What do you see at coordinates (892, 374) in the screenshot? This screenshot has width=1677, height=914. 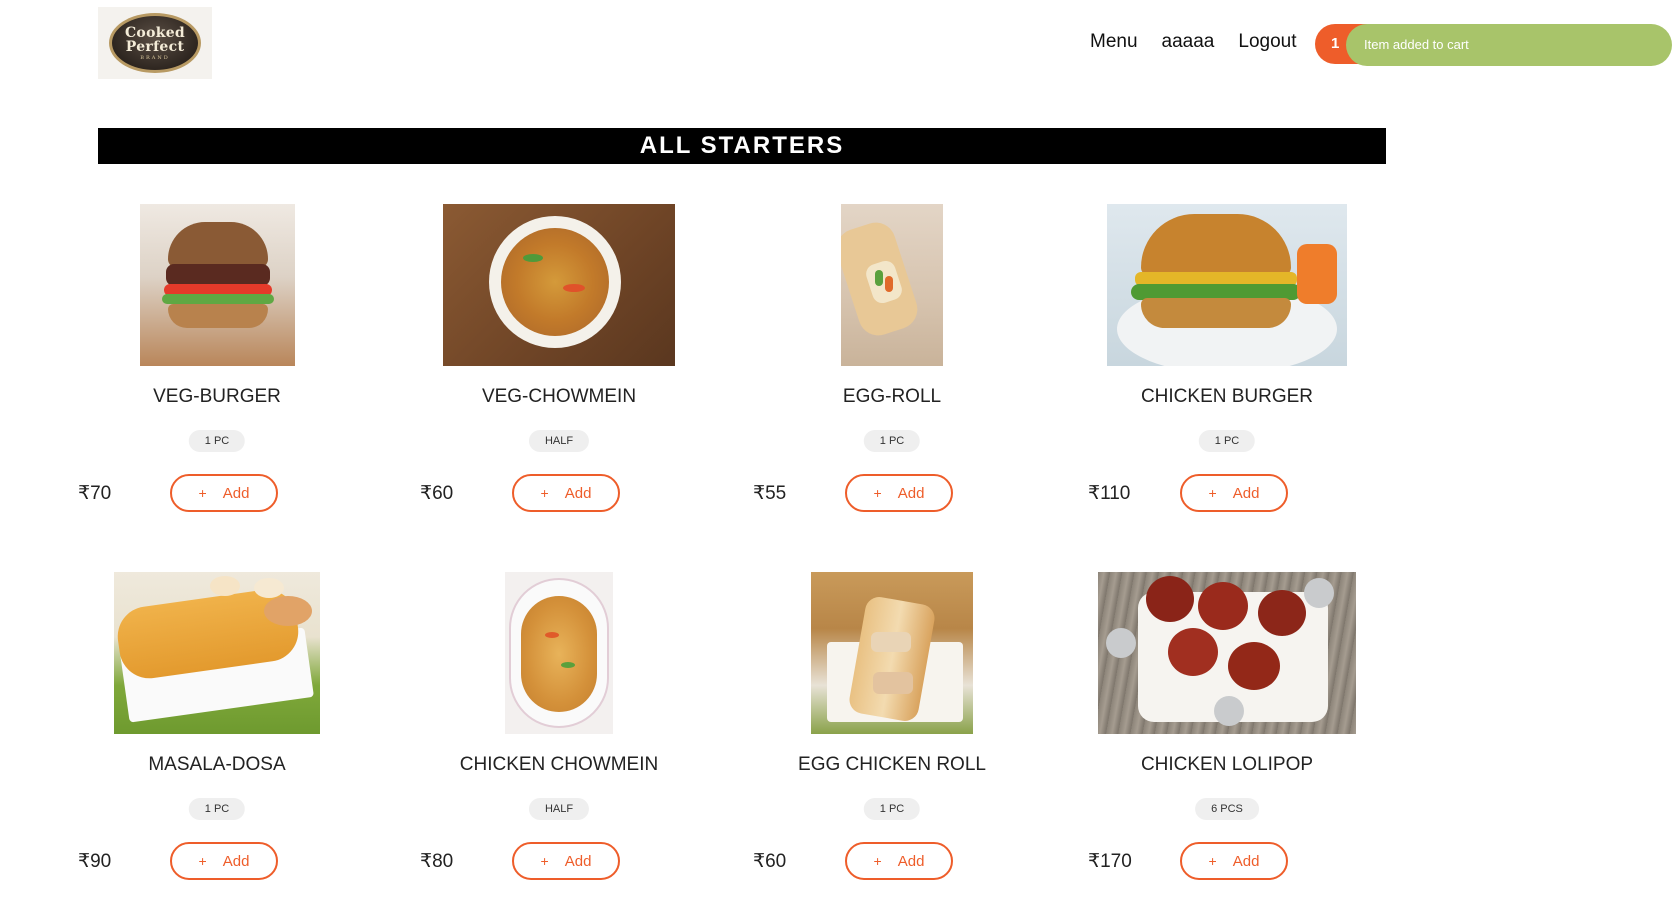 I see `product-card: EGG-ROLL 1 PC ₹55 + Add` at bounding box center [892, 374].